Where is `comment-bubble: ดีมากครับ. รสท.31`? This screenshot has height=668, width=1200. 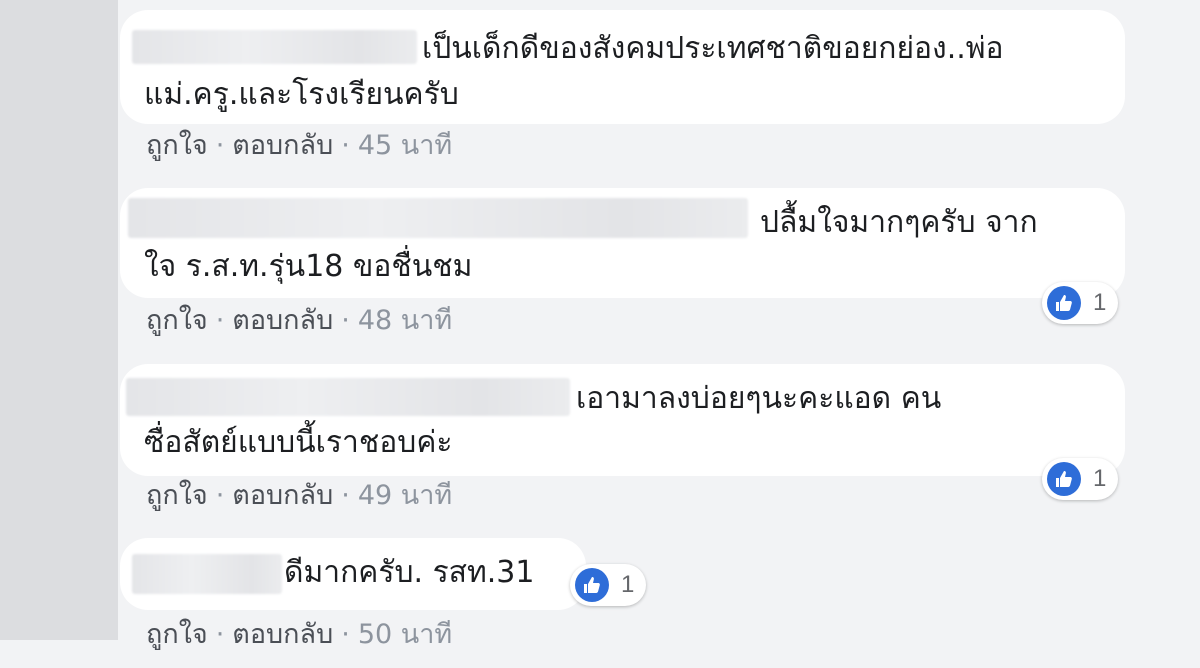 comment-bubble: ดีมากครับ. รสท.31 is located at coordinates (353, 574).